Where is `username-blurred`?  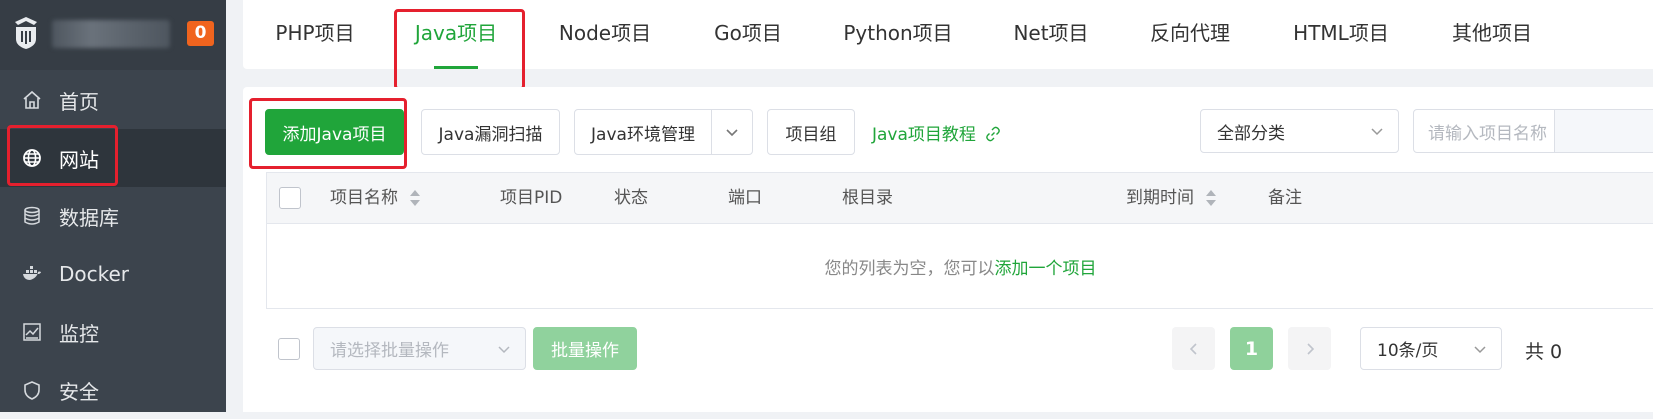 username-blurred is located at coordinates (111, 34).